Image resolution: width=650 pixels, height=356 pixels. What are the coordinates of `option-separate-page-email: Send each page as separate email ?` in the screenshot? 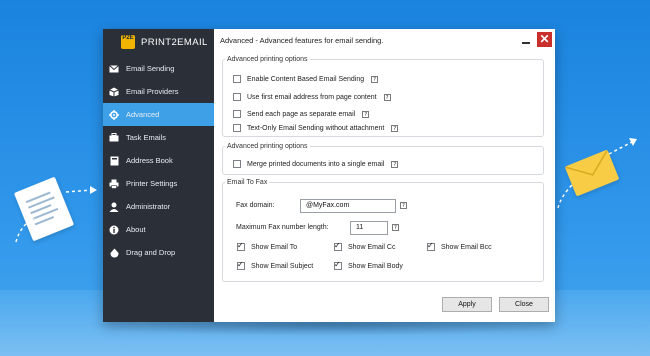 It's located at (301, 114).